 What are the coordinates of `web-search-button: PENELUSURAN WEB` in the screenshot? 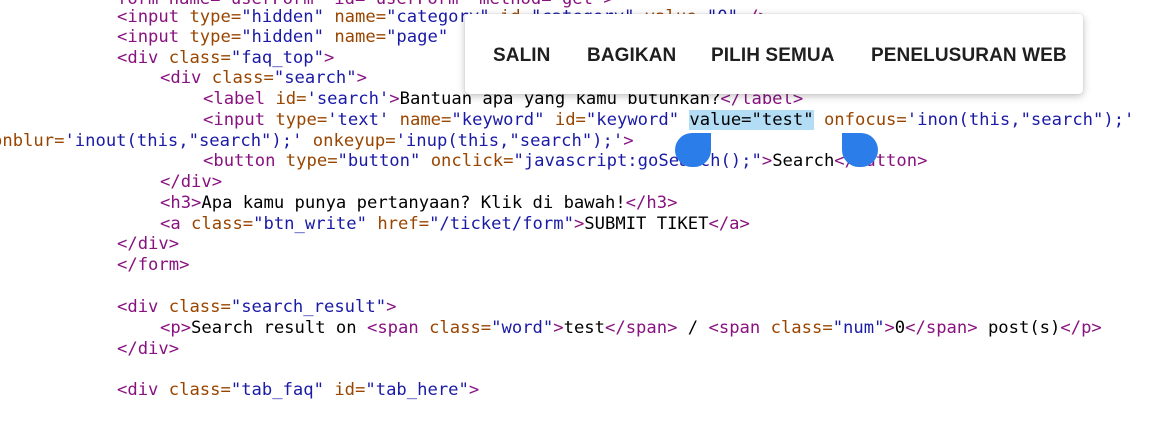 It's located at (969, 54).